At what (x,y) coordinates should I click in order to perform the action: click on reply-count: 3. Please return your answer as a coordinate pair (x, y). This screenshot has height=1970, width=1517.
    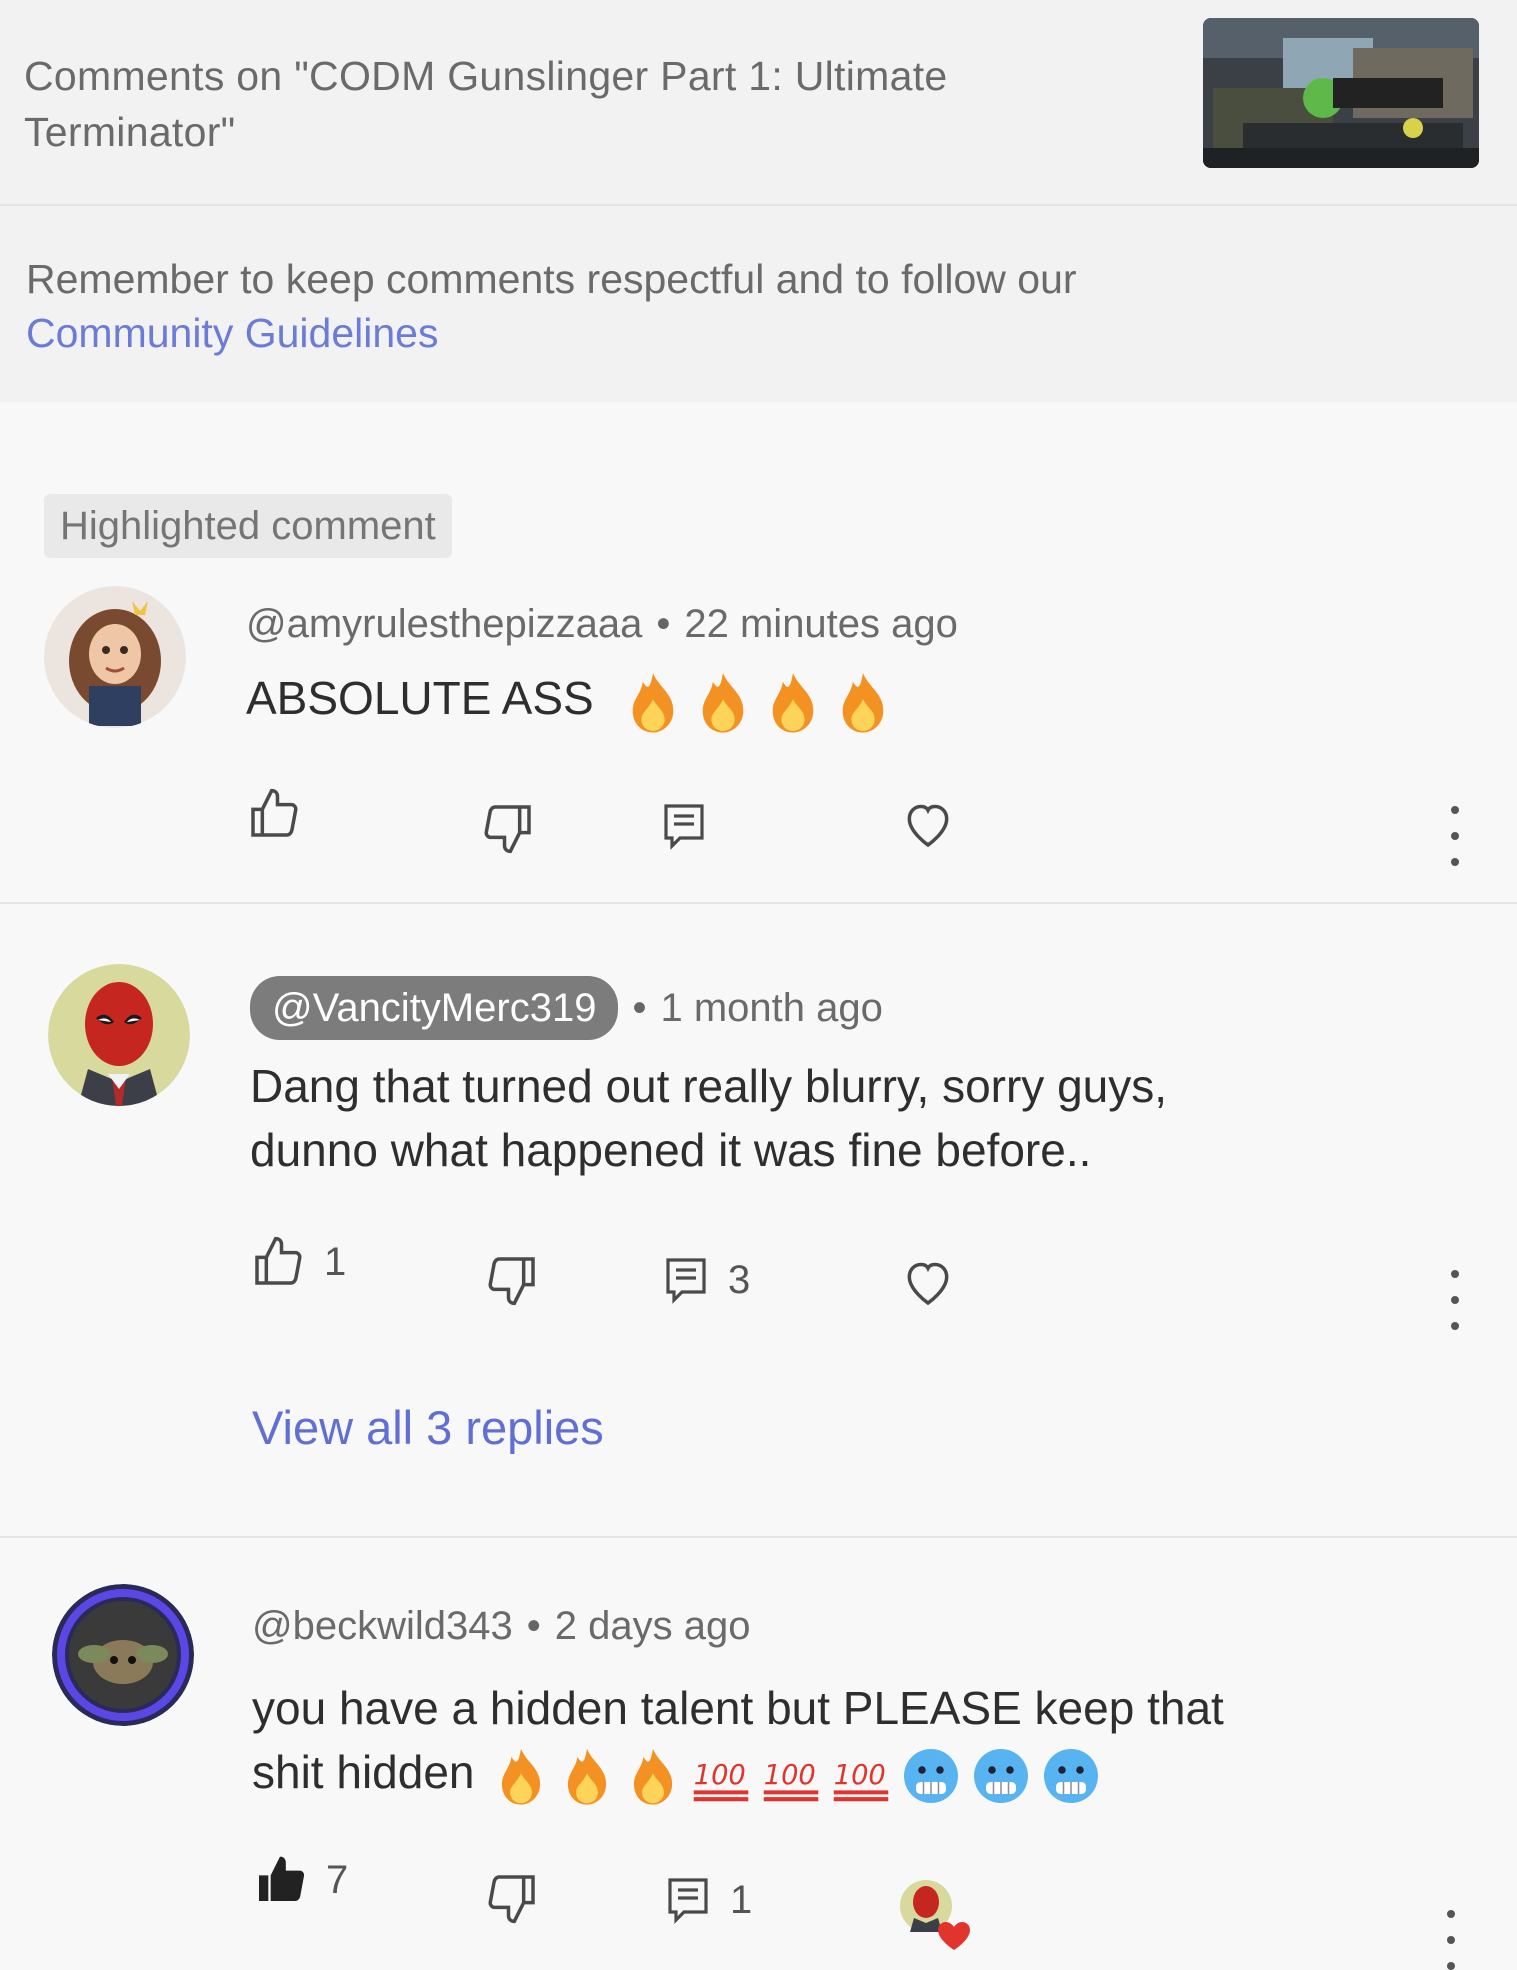
    Looking at the image, I should click on (739, 1279).